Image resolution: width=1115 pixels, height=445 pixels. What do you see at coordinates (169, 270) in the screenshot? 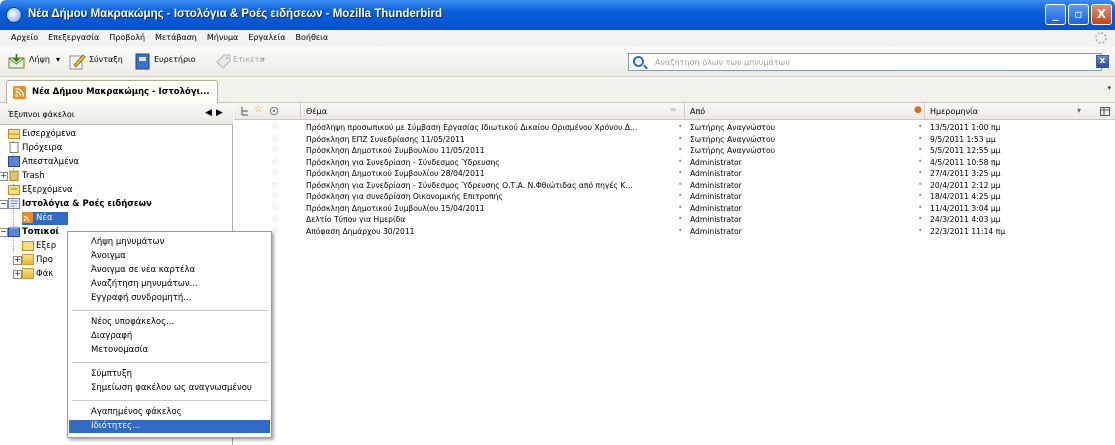
I see `ctx-open-new-tab: Άνοιγμα σε νέα καρτέλα` at bounding box center [169, 270].